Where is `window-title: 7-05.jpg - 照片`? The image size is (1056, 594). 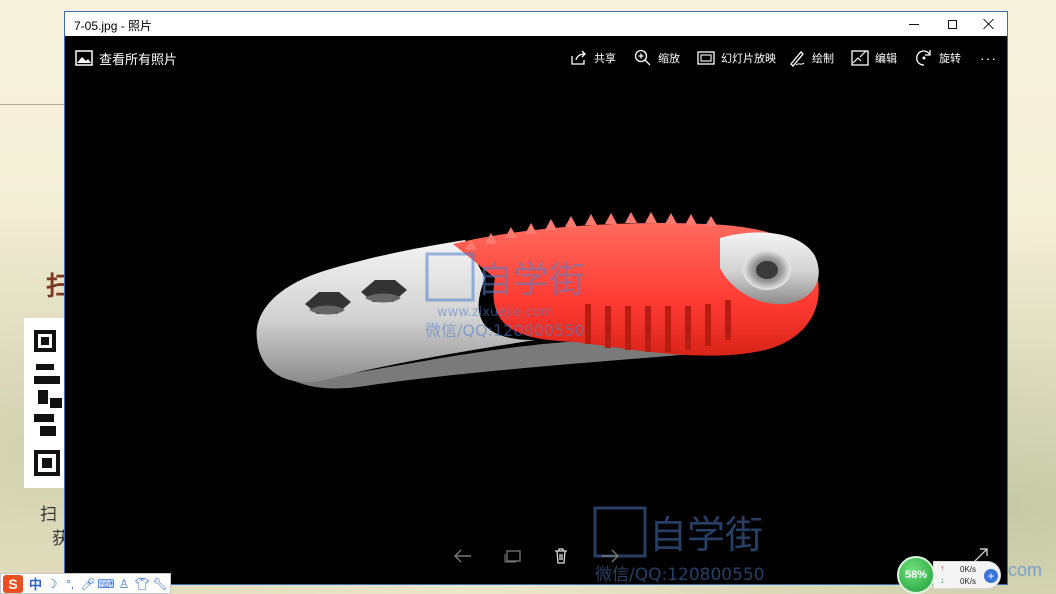
window-title: 7-05.jpg - 照片 is located at coordinates (113, 26).